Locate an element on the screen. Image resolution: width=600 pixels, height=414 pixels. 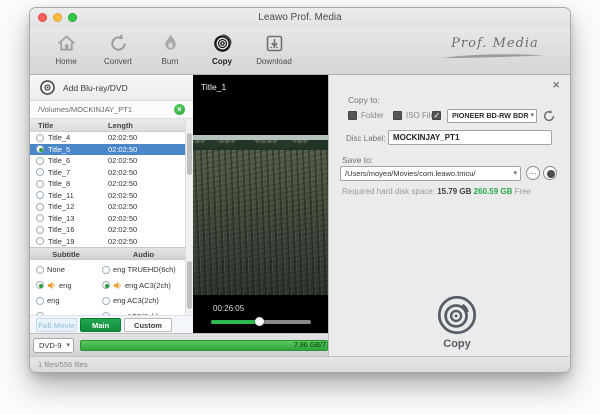
table-row: Title_8 02:02:50 is located at coordinates (107, 184).